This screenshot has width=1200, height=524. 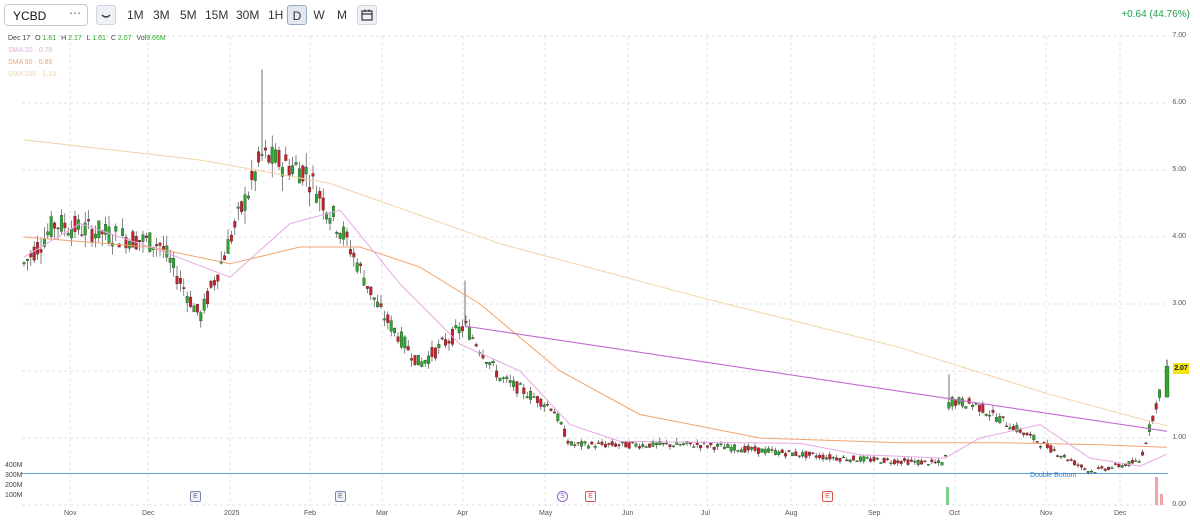 I want to click on x-tick-label: Mar, so click(x=382, y=513).